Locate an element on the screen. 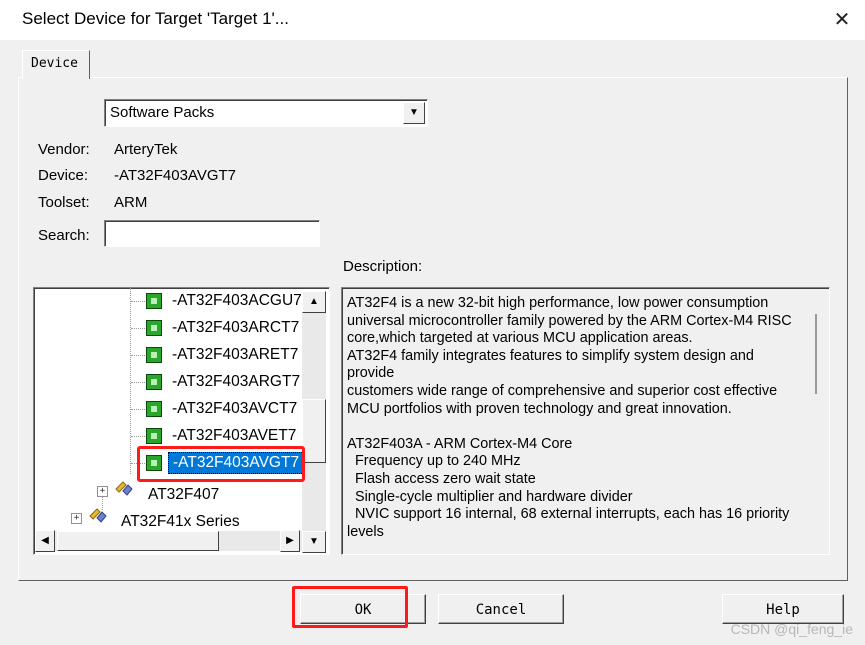 The image size is (865, 645). tab-device-label: Device is located at coordinates (54, 63).